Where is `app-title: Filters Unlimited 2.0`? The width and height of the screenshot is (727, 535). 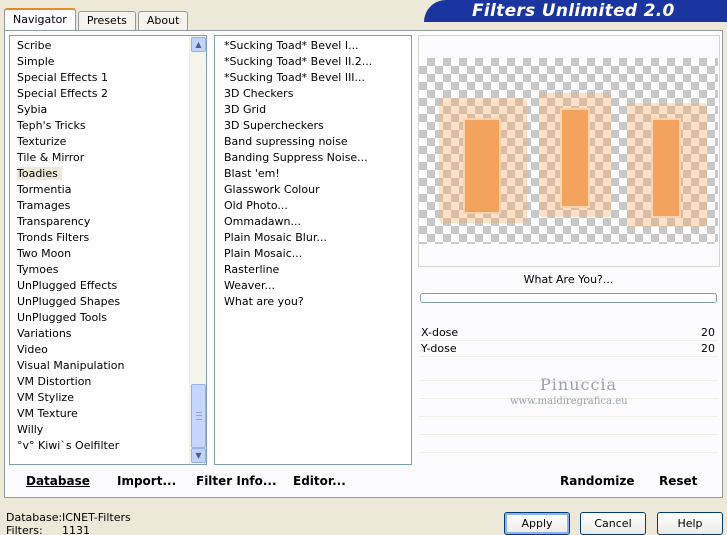
app-title: Filters Unlimited 2.0 is located at coordinates (573, 11).